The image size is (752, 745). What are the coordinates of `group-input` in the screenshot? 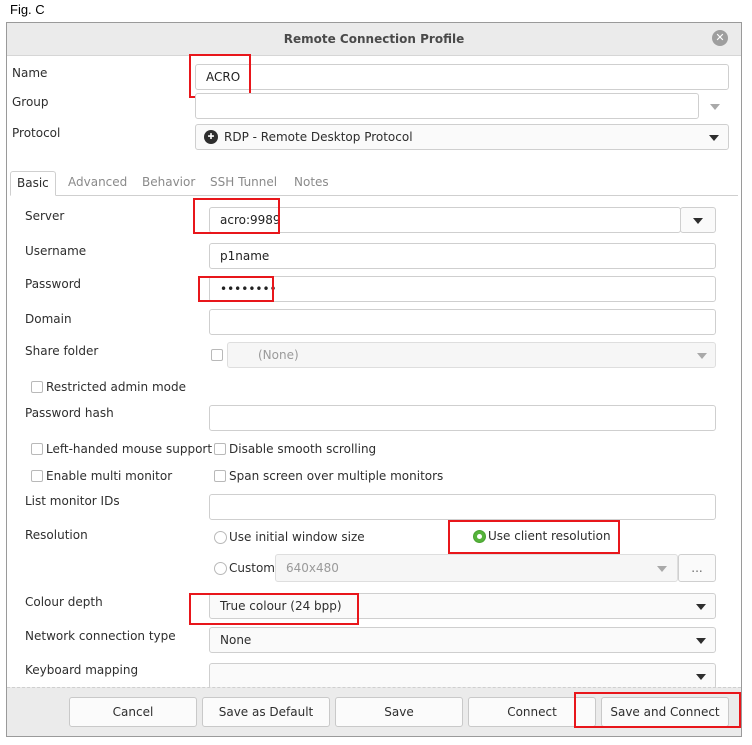 It's located at (447, 106).